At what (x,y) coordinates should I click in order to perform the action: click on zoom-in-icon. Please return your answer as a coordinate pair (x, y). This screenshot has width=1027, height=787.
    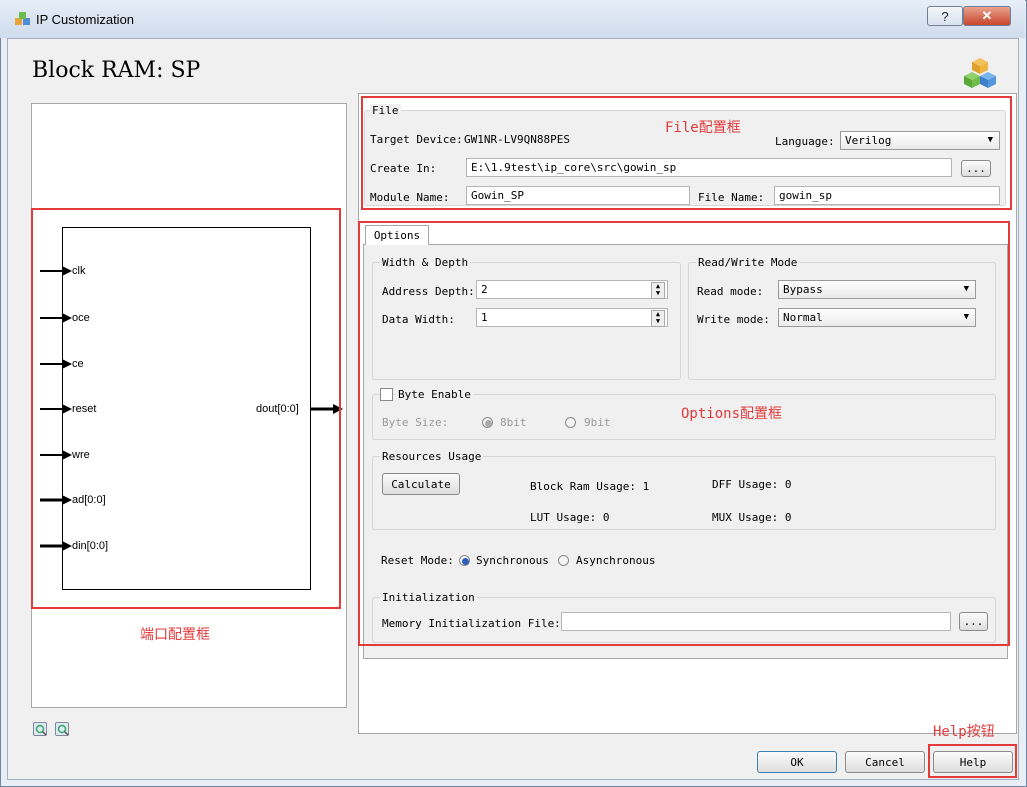
    Looking at the image, I should click on (40, 729).